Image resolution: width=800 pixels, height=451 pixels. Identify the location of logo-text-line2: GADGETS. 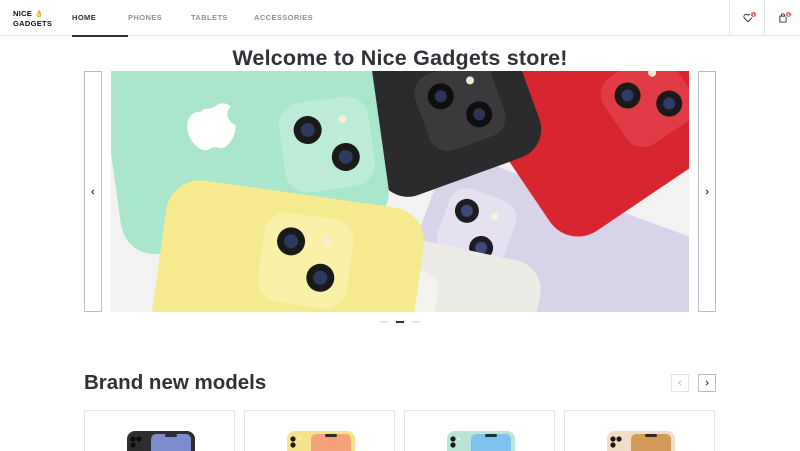
(33, 23).